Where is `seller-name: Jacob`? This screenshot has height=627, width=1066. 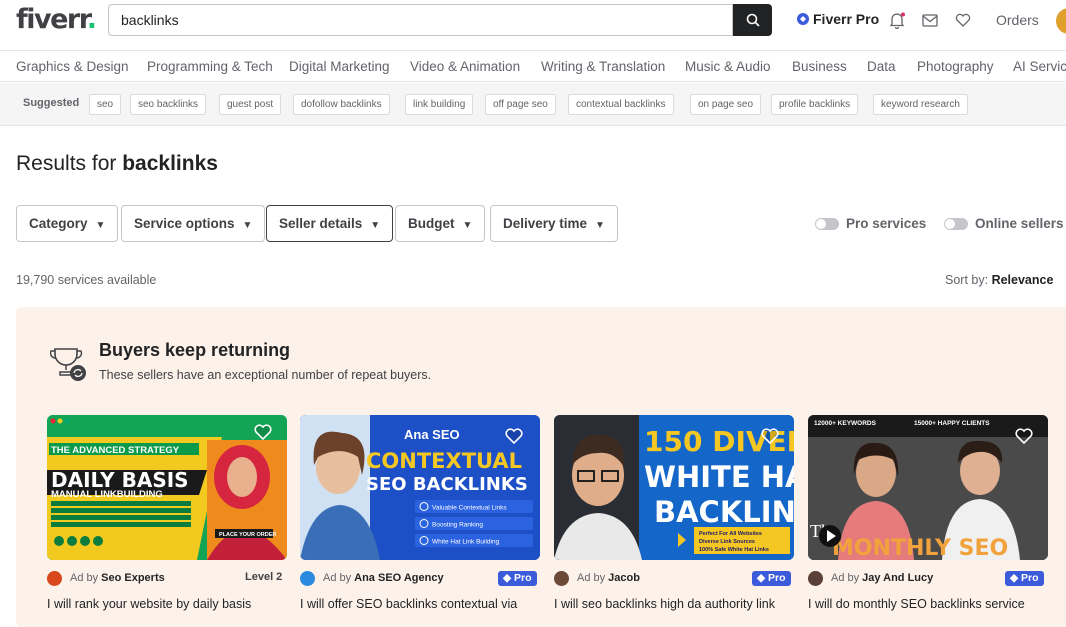 seller-name: Jacob is located at coordinates (624, 578).